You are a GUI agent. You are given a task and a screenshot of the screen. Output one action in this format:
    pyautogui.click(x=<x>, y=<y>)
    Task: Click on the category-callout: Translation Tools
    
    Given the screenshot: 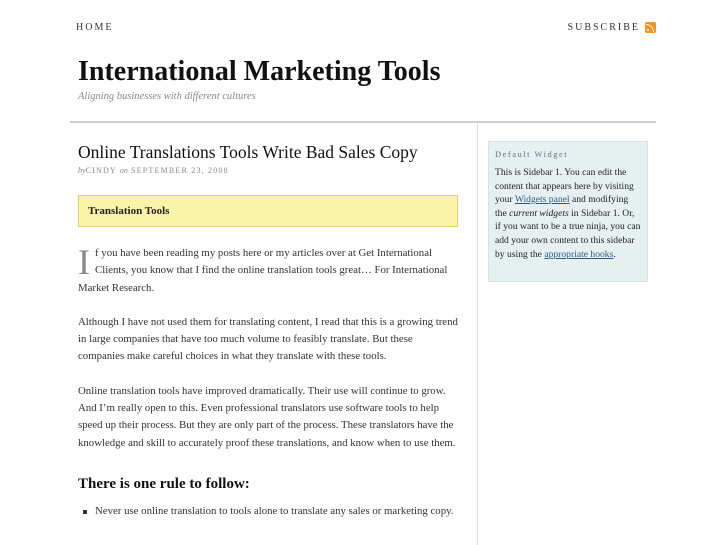 What is the action you would take?
    pyautogui.click(x=268, y=211)
    